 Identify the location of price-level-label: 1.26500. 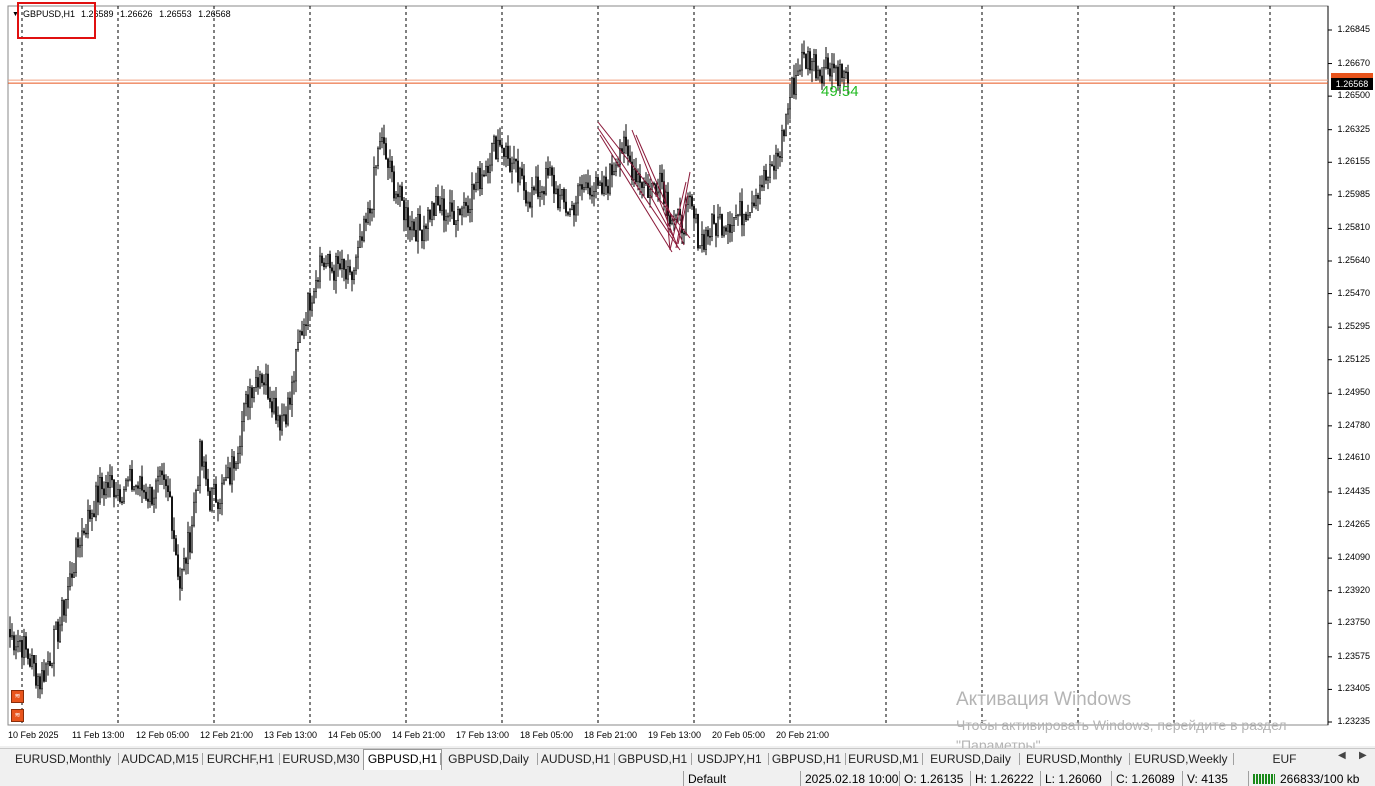
(1353, 95).